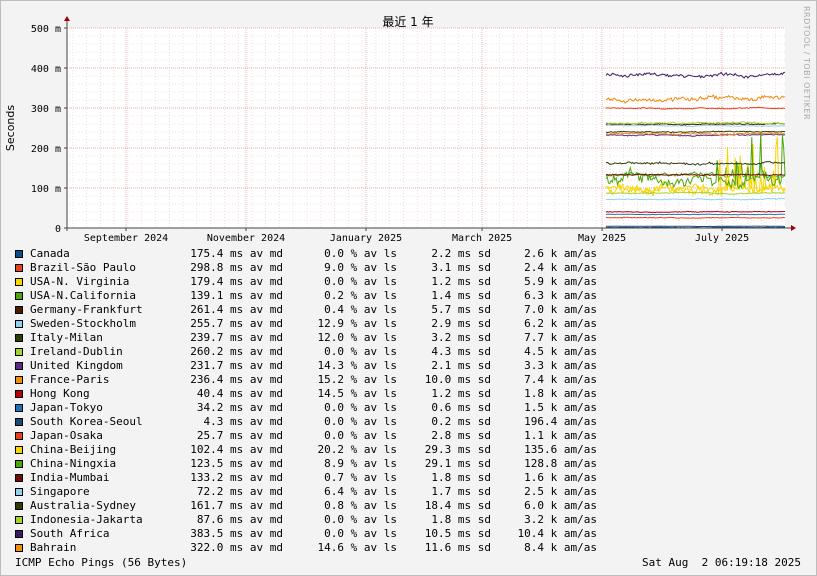 The image size is (817, 576). I want to click on legend-stat-am: 7.0 k am/as, so click(560, 309).